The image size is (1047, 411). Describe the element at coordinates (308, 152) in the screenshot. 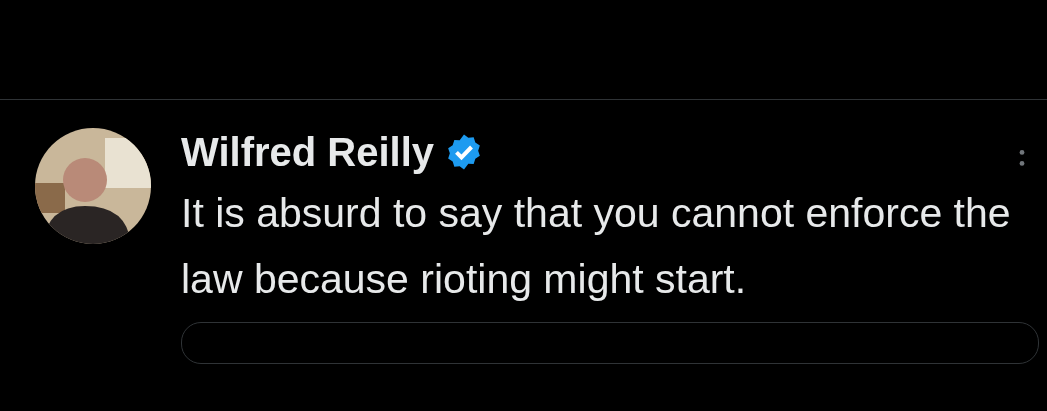

I see `author-name: Wilfred Reilly` at that location.